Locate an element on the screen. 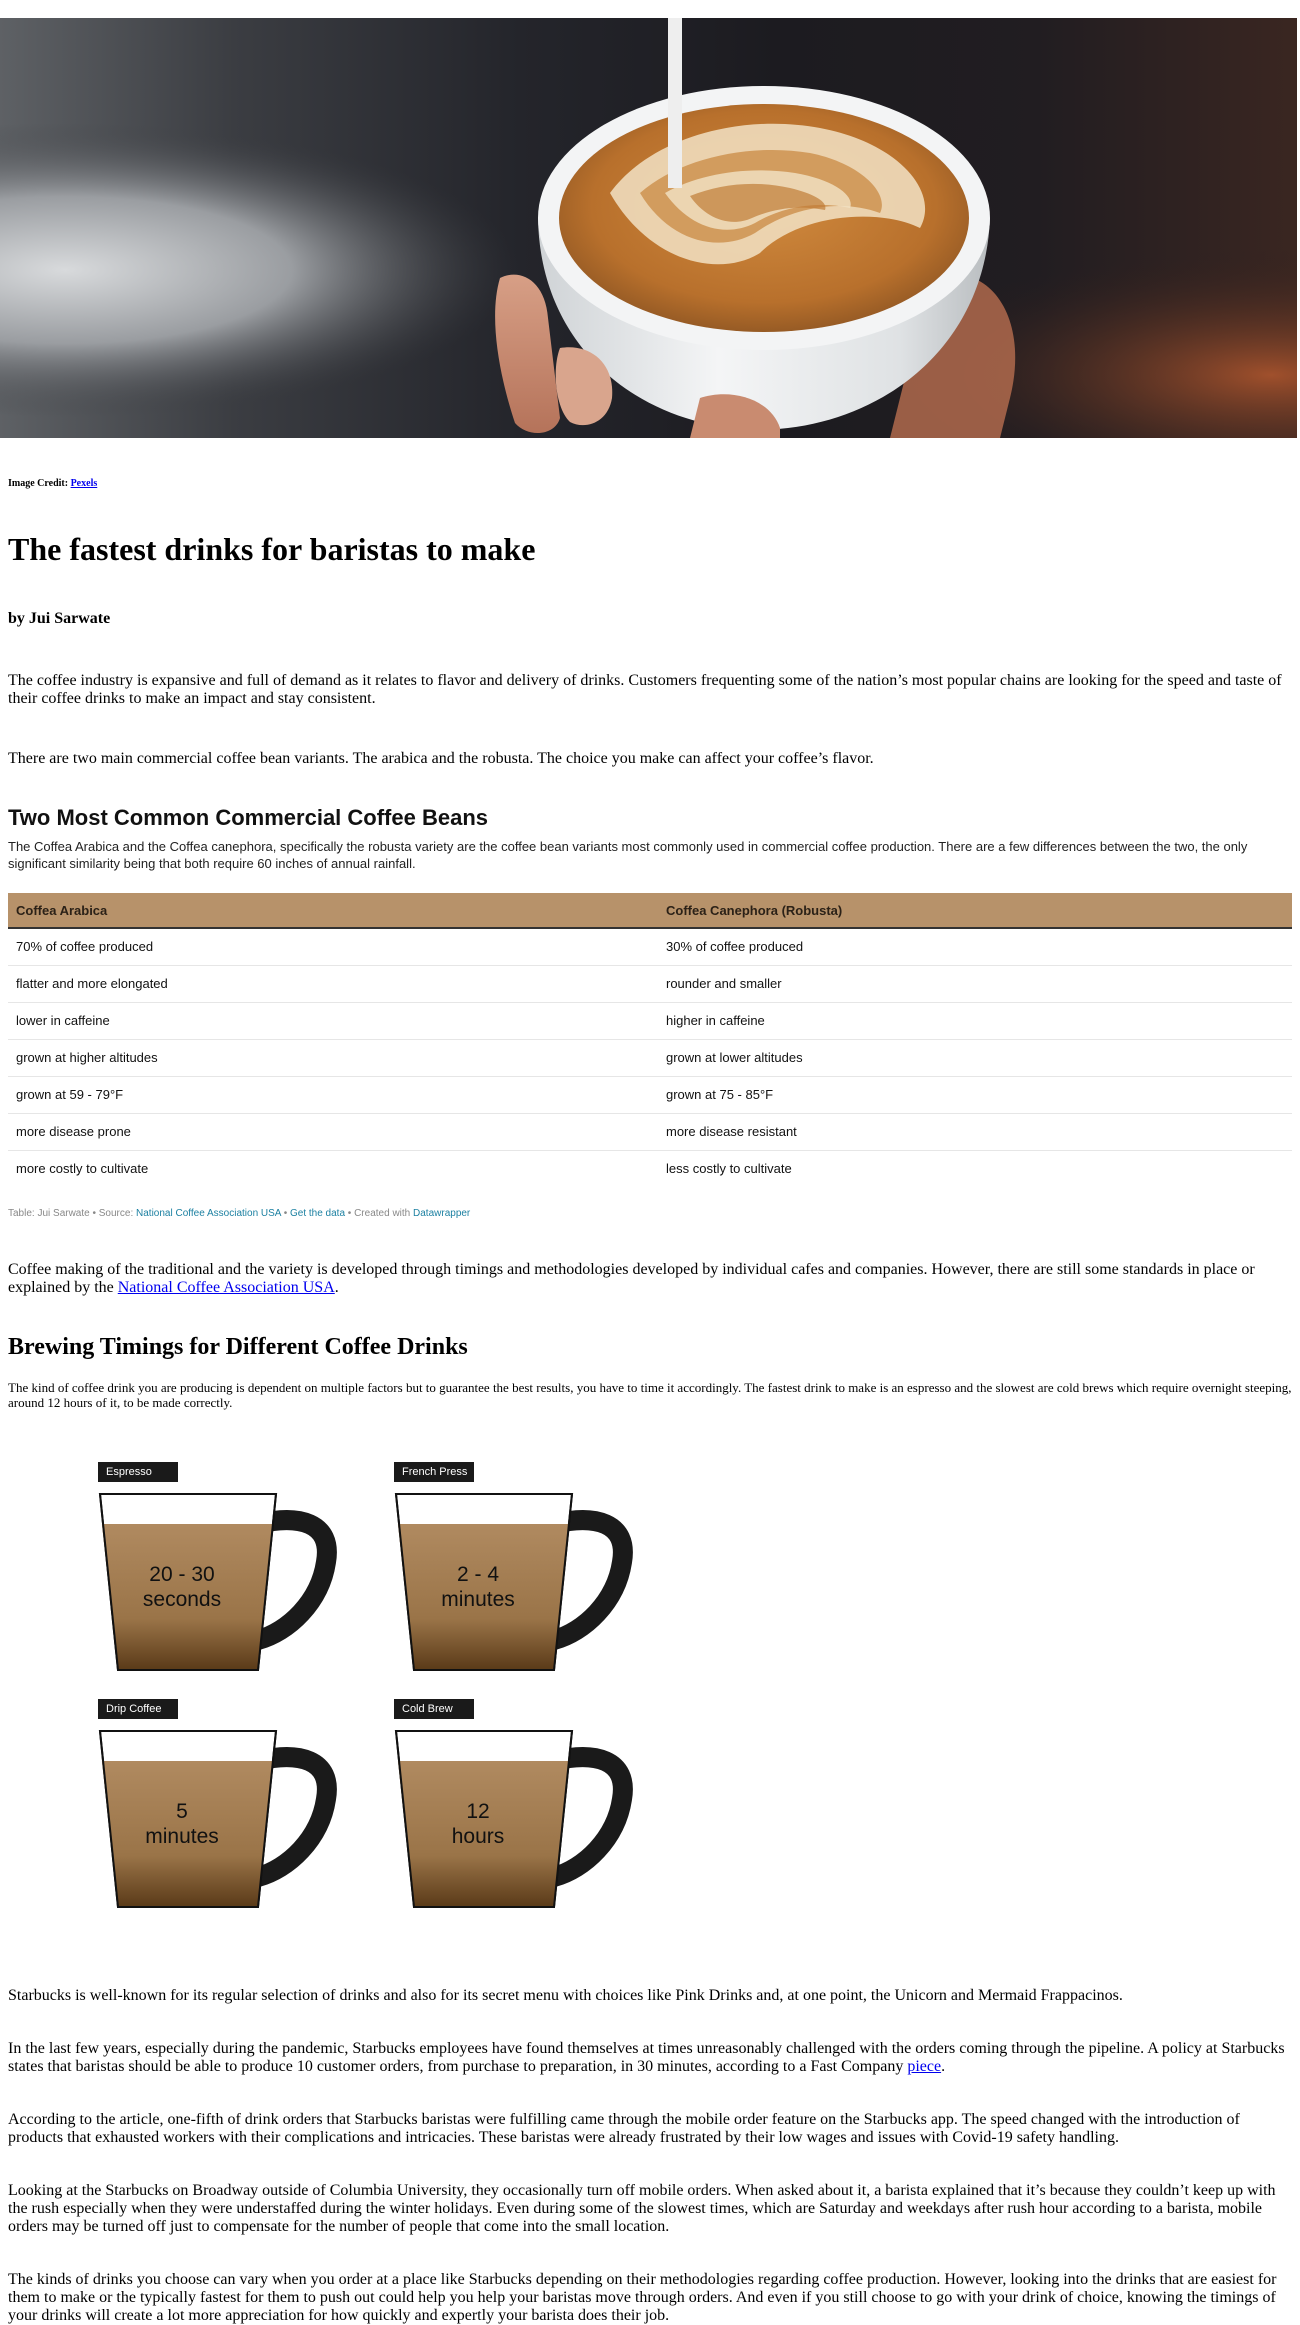 This screenshot has width=1300, height=2325. table-row: grown at 59 - 79°F grown at 75 - 85°F is located at coordinates (650, 1095).